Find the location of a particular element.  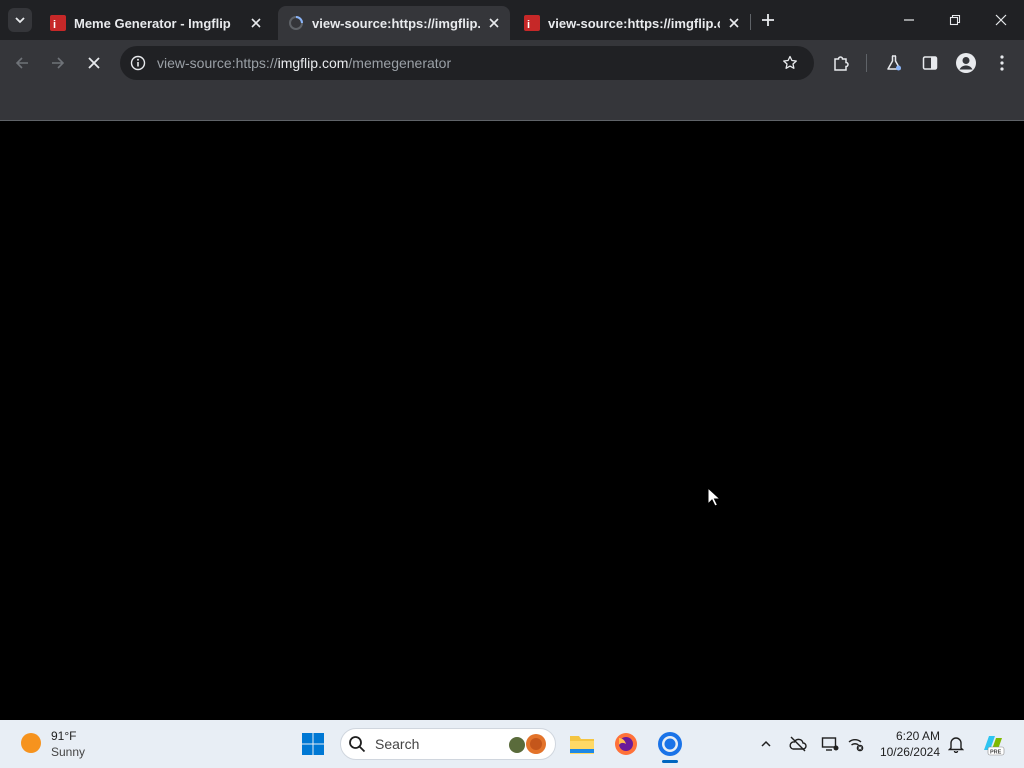

weather-description: Sunny is located at coordinates (68, 752).